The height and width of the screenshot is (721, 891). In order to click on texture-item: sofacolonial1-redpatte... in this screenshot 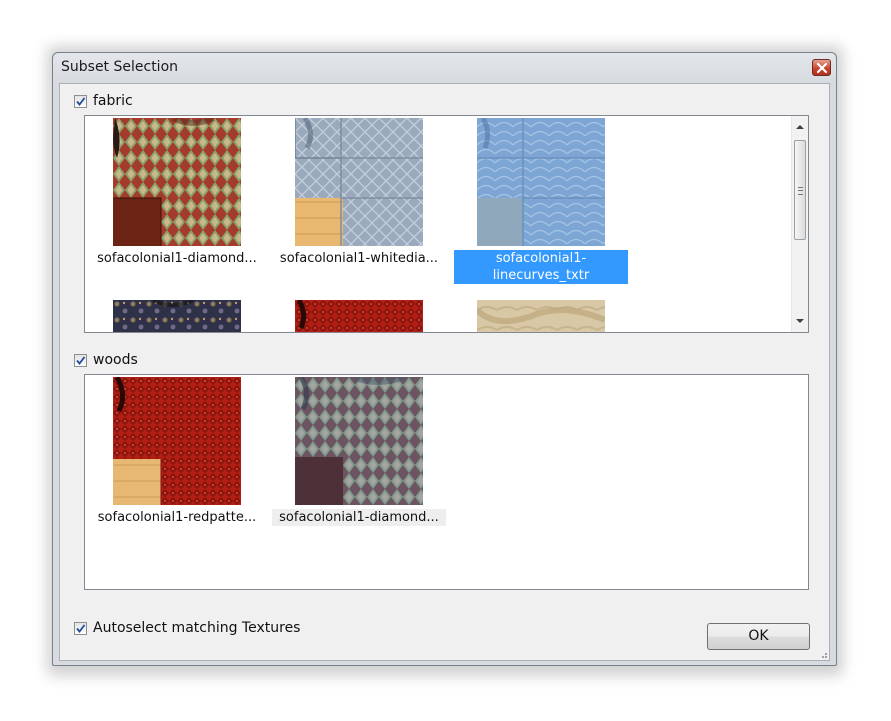, I will do `click(177, 452)`.